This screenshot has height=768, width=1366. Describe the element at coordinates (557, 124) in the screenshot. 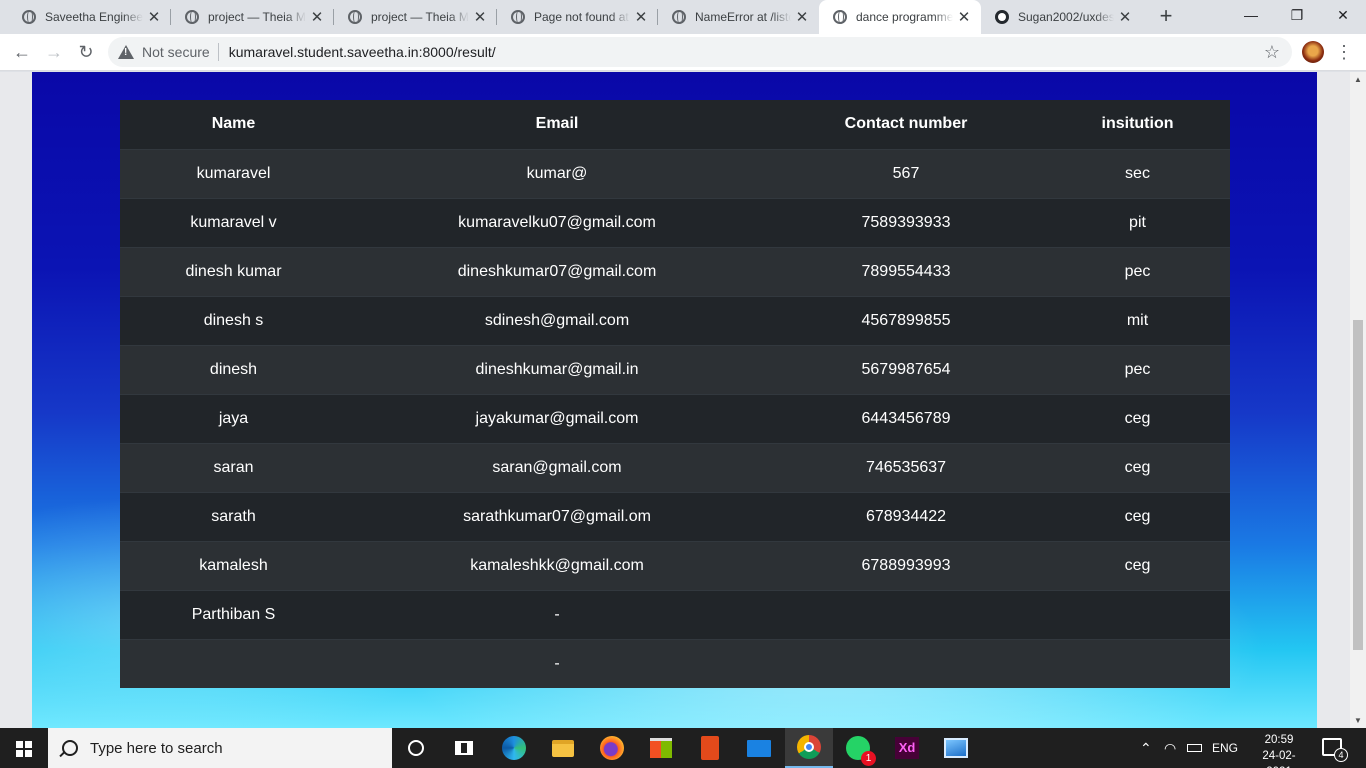

I see `column-header-email: Email` at that location.